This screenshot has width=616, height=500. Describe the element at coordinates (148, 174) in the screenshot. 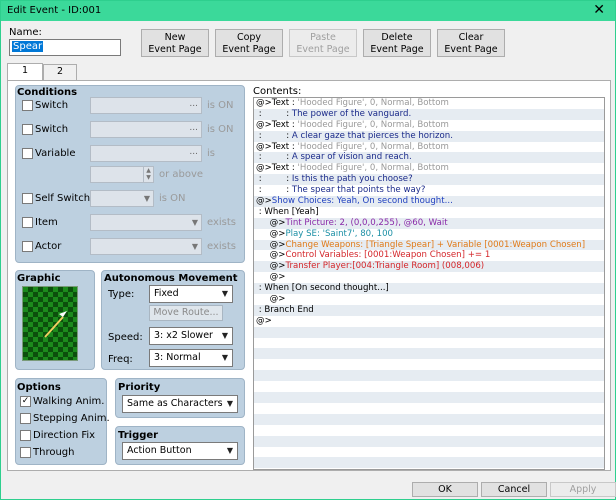

I see `spin-arrows-icon: ▲ ▼` at that location.